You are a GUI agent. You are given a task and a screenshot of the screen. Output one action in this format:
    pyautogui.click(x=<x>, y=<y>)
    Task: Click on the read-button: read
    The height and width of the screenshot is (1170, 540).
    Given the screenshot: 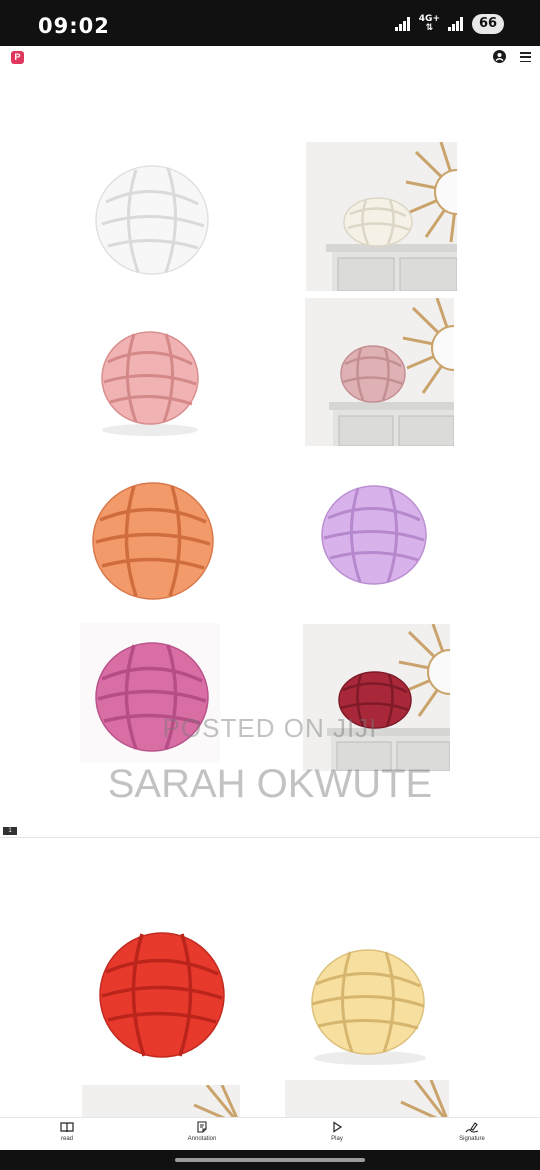 What is the action you would take?
    pyautogui.click(x=67, y=1135)
    